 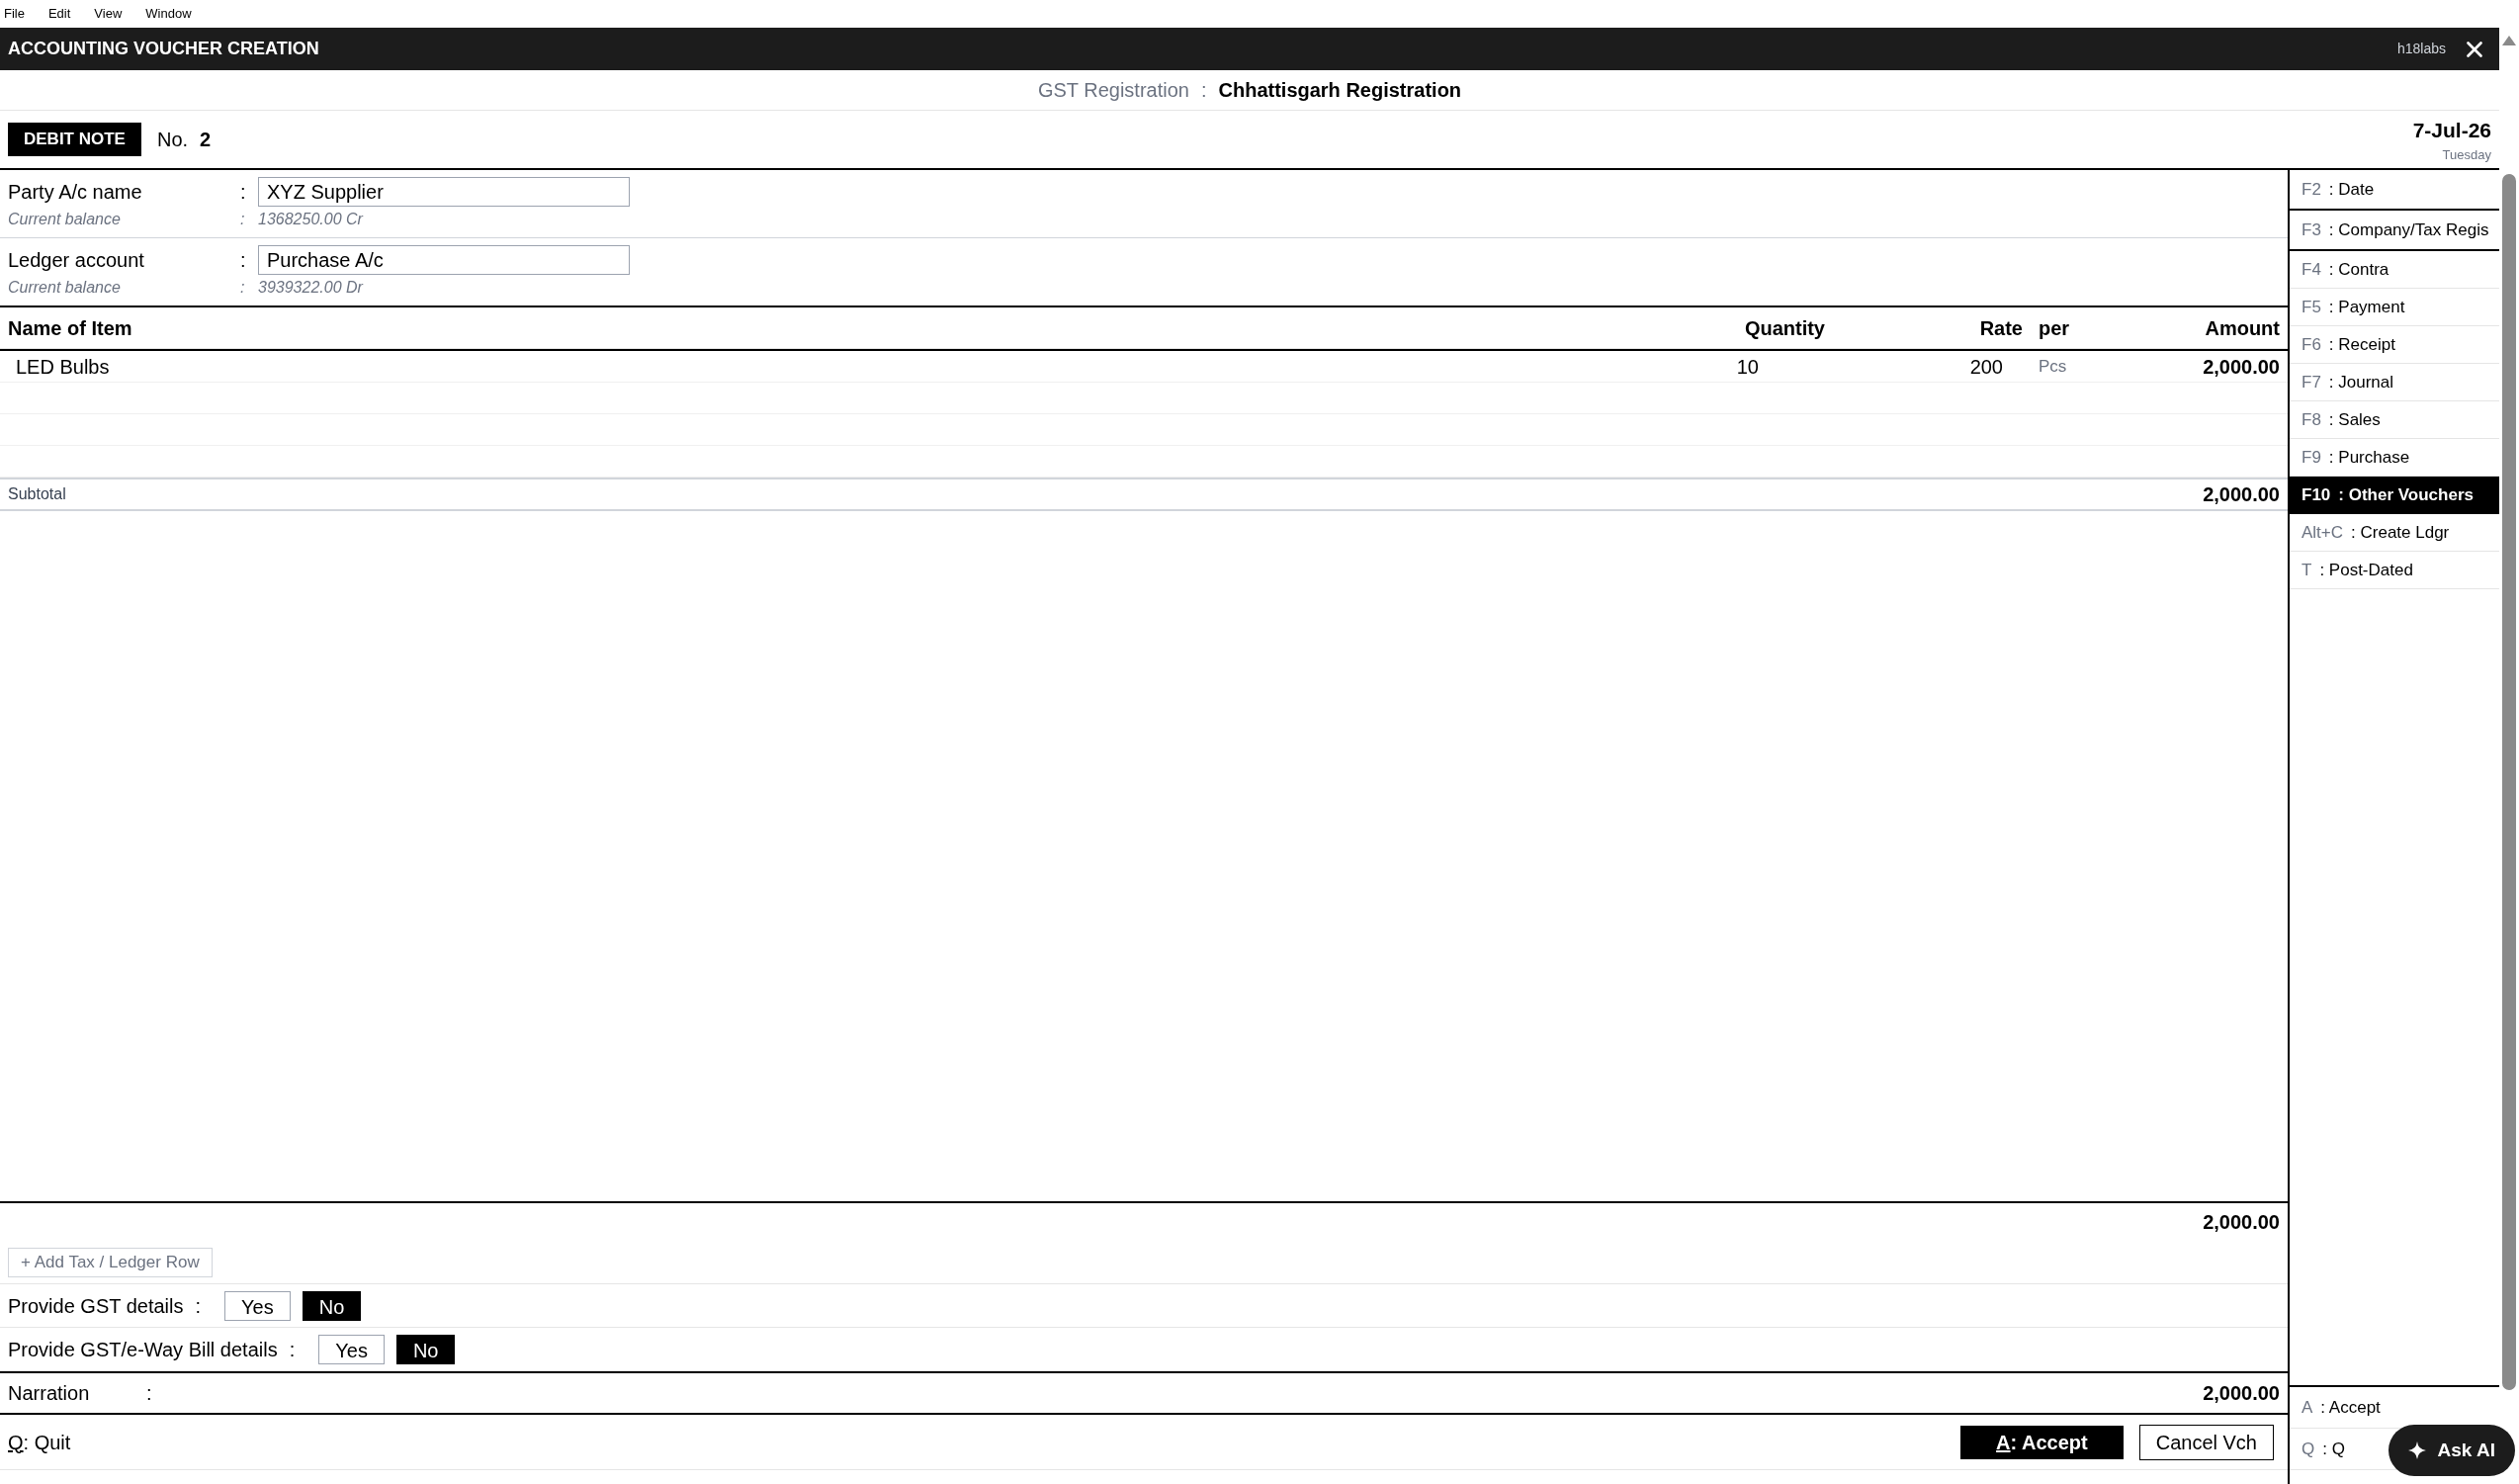 What do you see at coordinates (2042, 1442) in the screenshot?
I see `accept-button: A: Accept` at bounding box center [2042, 1442].